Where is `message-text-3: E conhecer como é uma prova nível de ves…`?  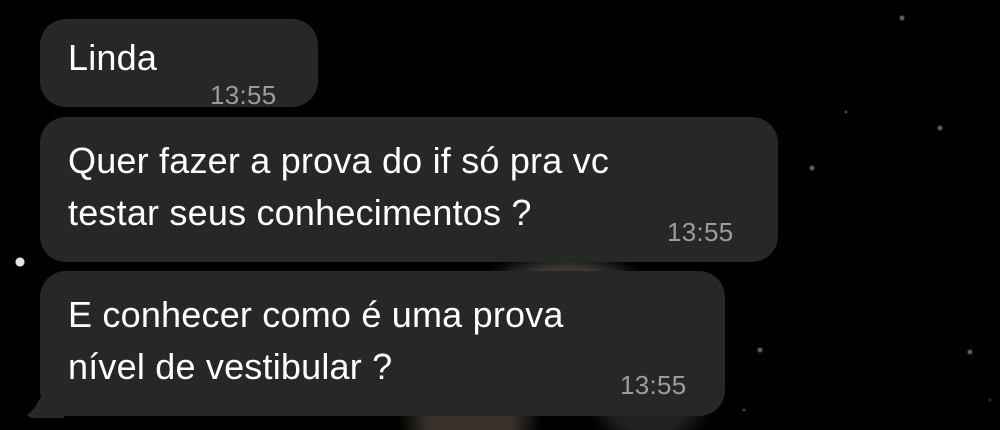
message-text-3: E conhecer como é uma prova nível de ves… is located at coordinates (316, 340).